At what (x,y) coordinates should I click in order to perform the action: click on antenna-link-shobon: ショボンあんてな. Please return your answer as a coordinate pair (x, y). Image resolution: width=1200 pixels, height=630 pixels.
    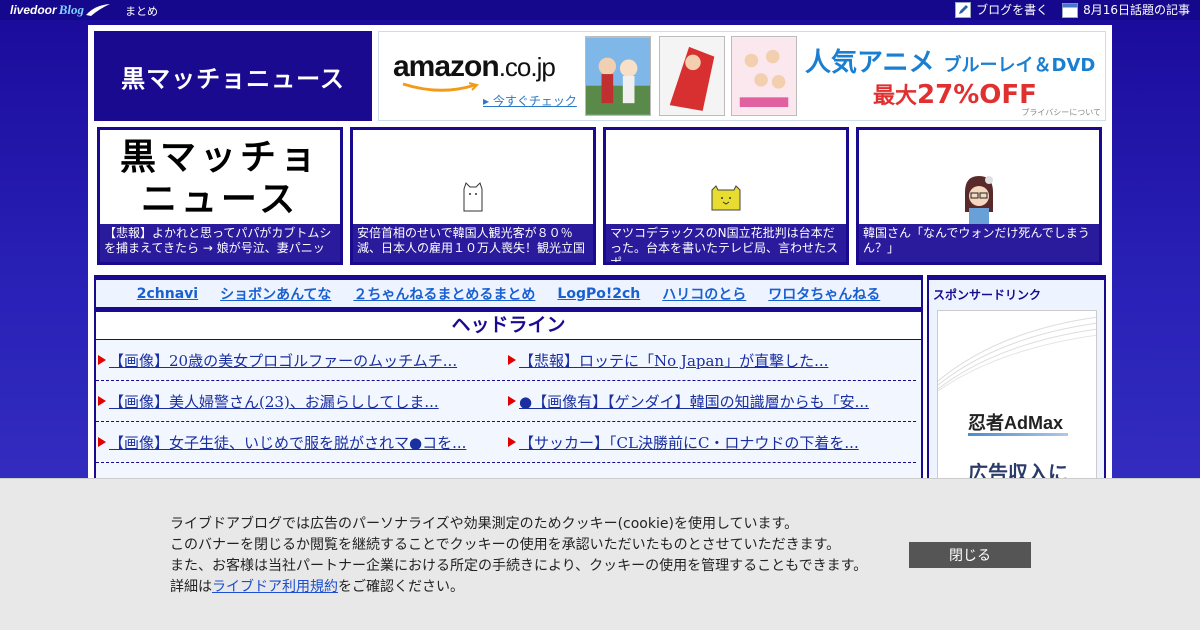
    Looking at the image, I should click on (275, 294).